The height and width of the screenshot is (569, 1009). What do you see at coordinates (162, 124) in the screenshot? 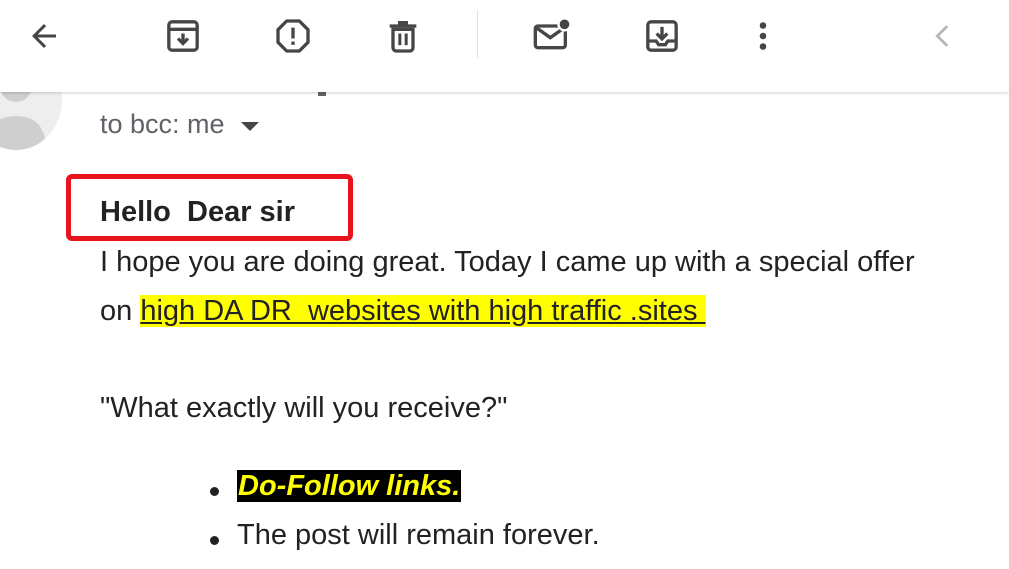
I see `recipient-label: to bcc: me` at bounding box center [162, 124].